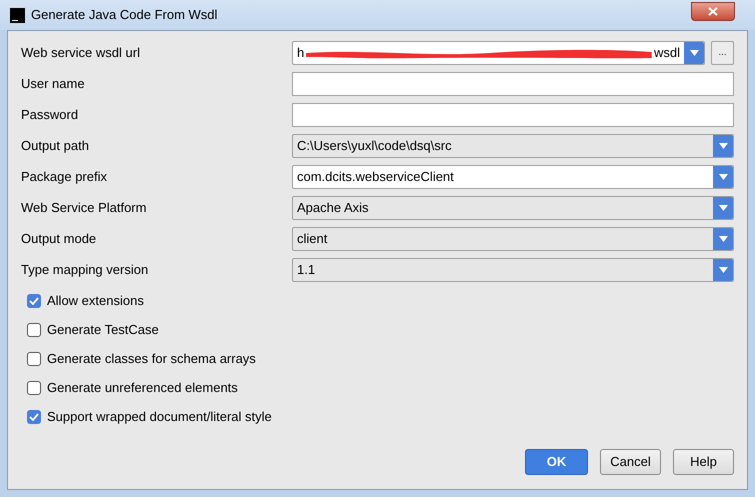 This screenshot has height=497, width=755. I want to click on close-button, so click(713, 11).